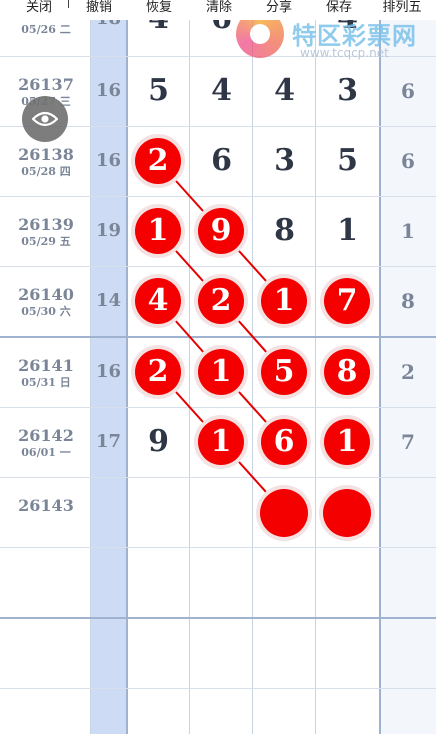 The height and width of the screenshot is (734, 436). Describe the element at coordinates (221, 231) in the screenshot. I see `ball-marker: 9` at that location.